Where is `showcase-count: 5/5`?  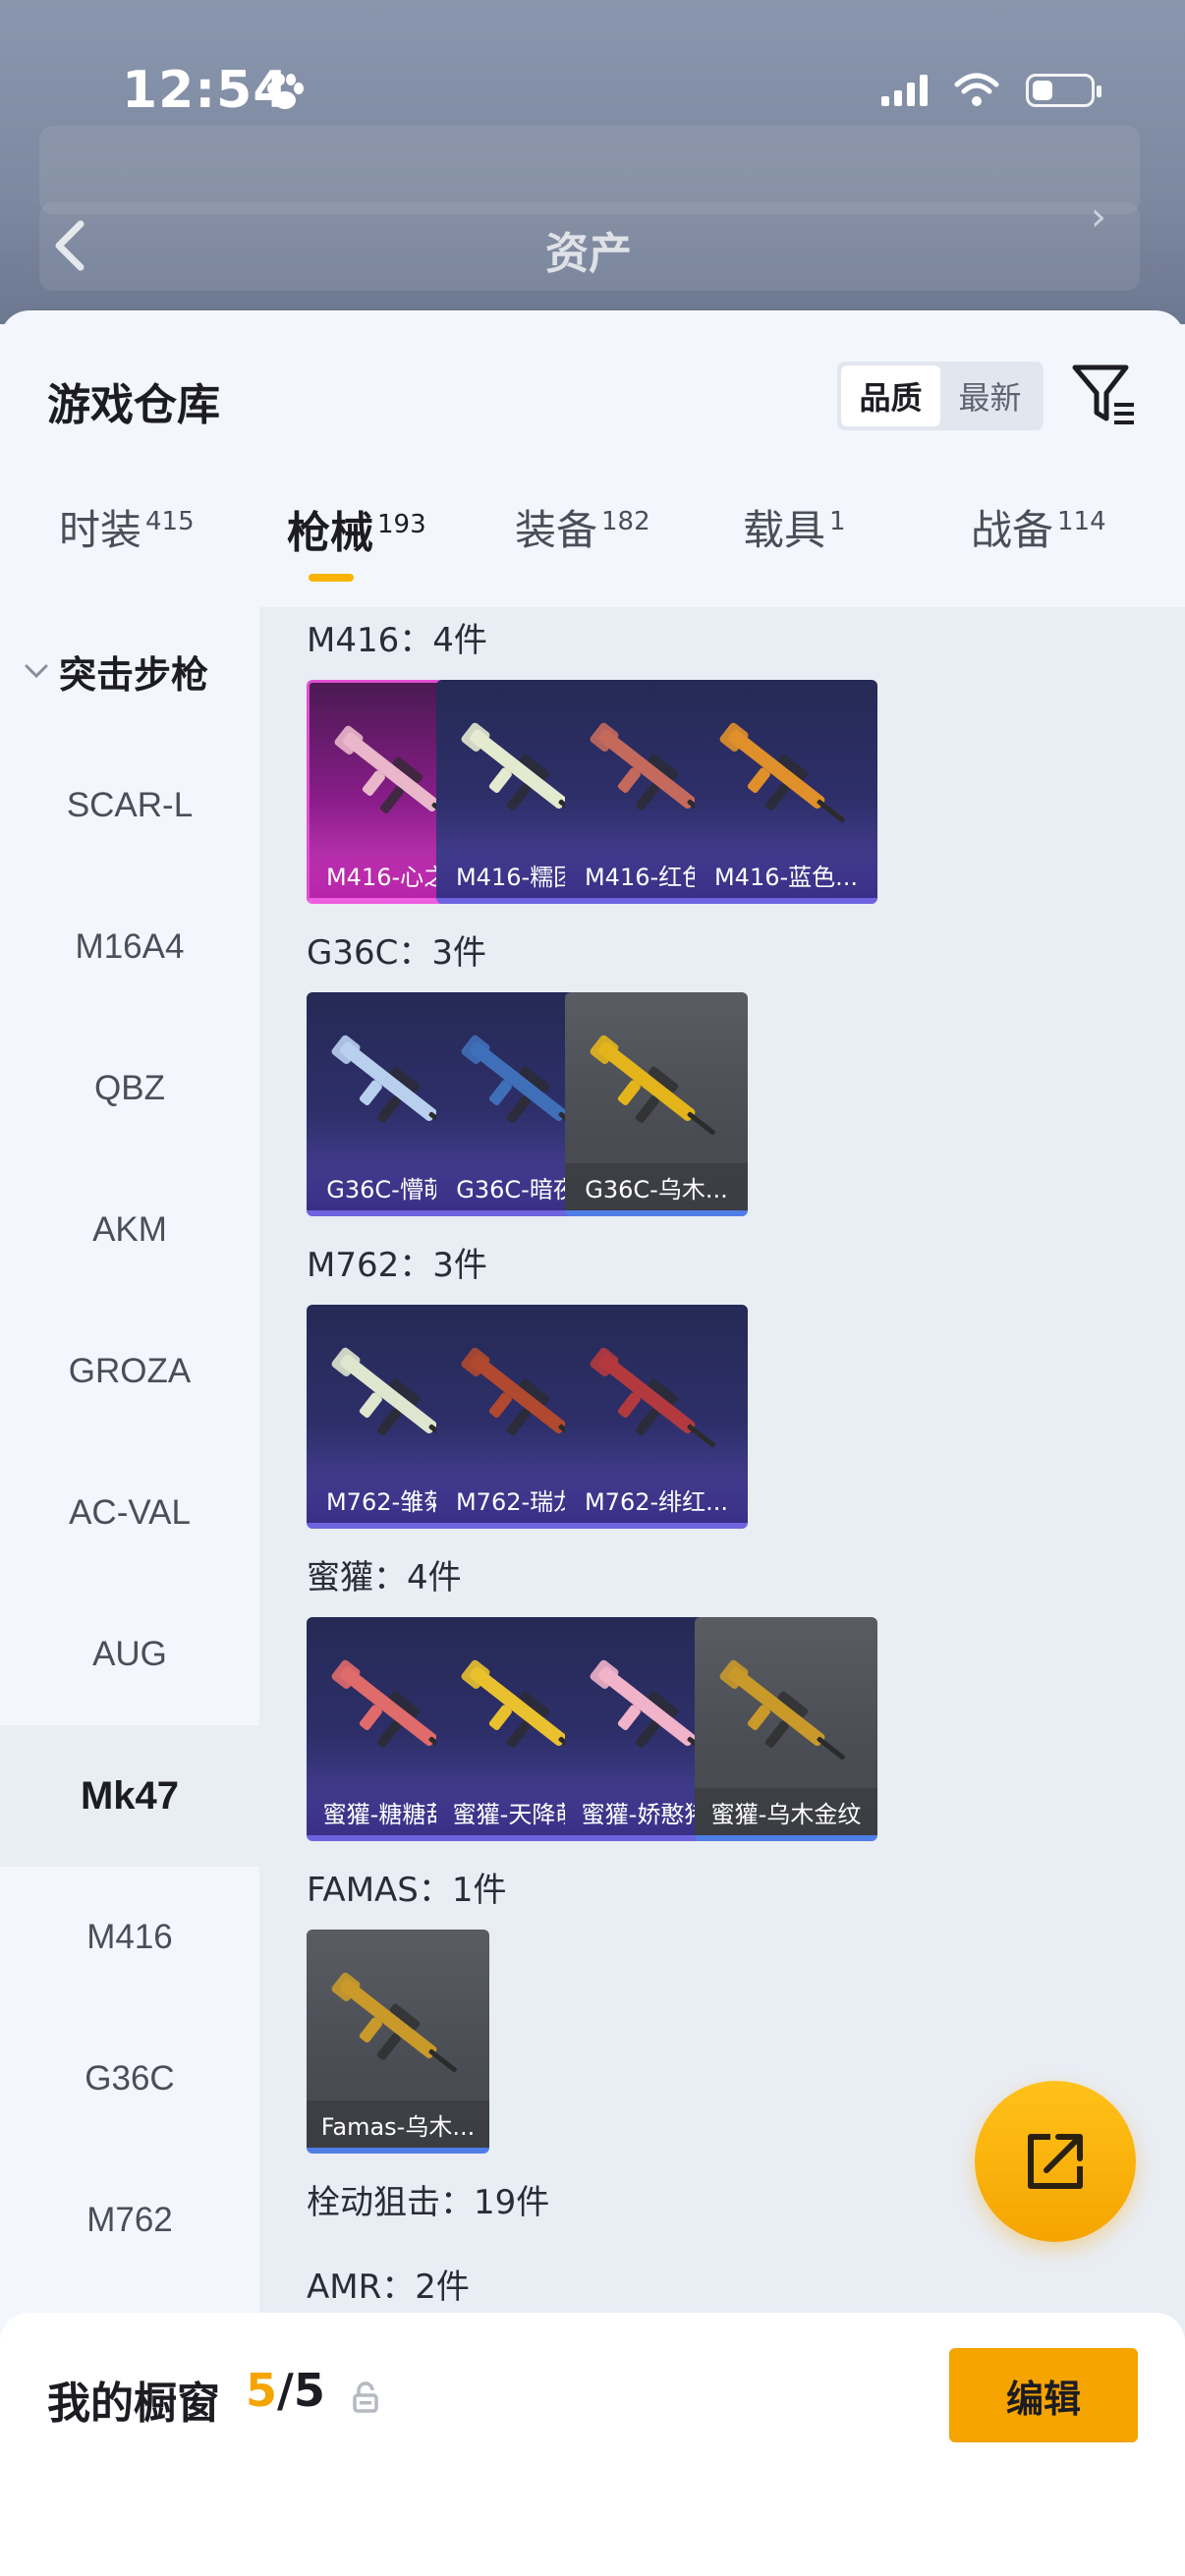
showcase-count: 5/5 is located at coordinates (286, 2390).